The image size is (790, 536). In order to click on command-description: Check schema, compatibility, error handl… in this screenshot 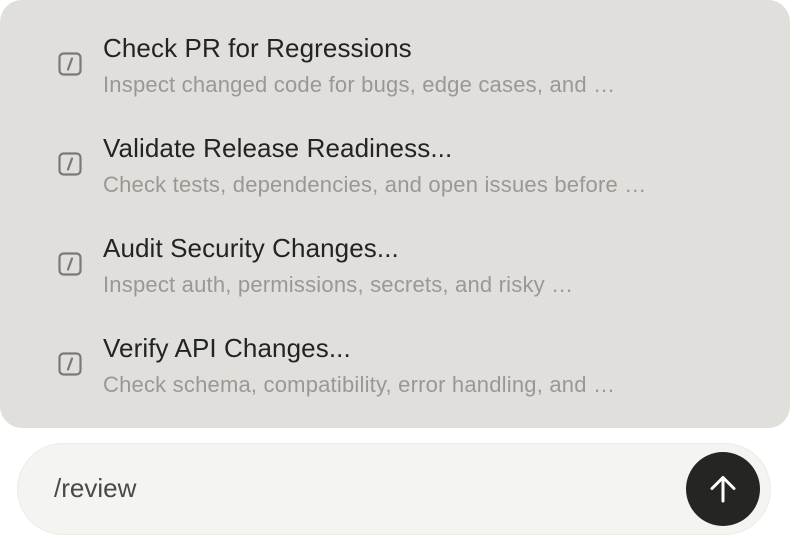, I will do `click(359, 384)`.